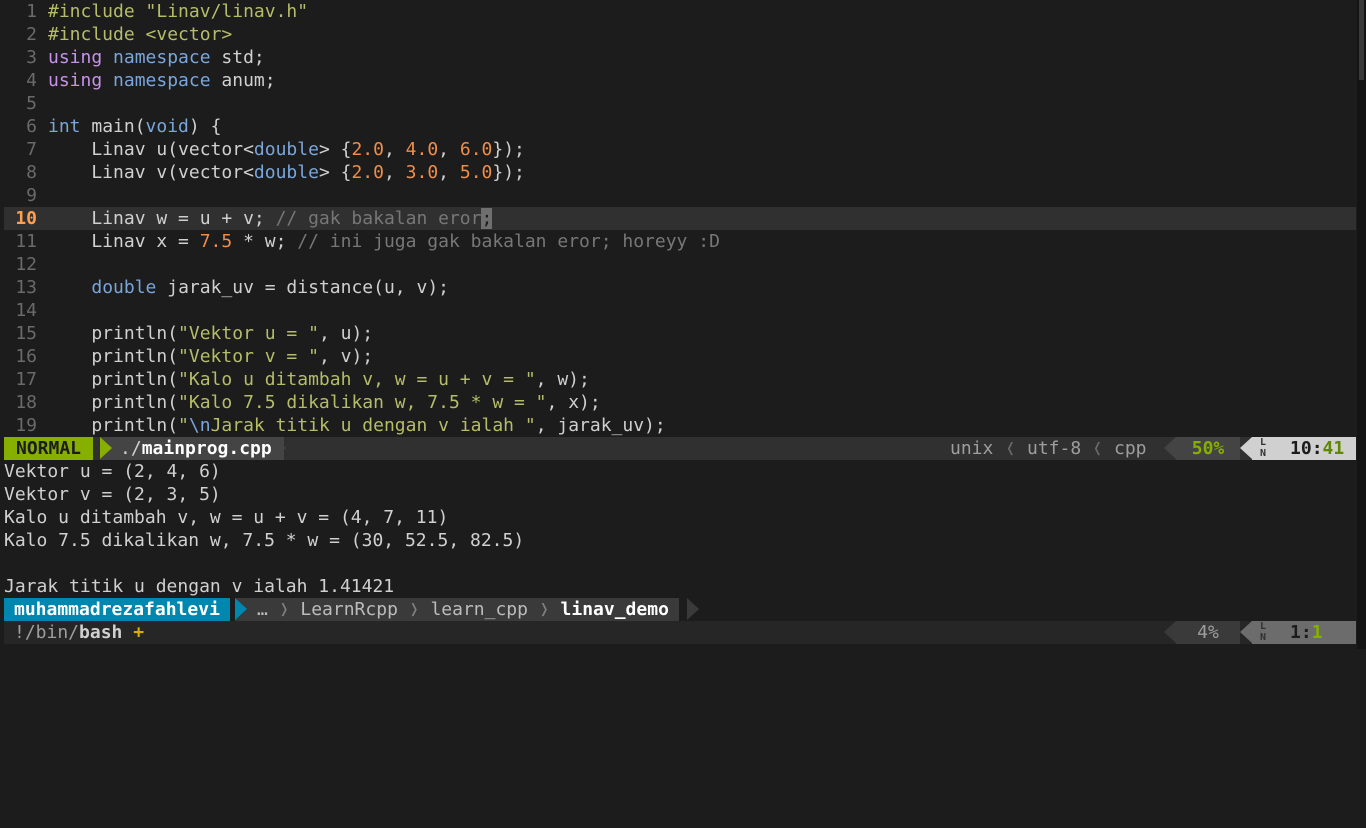 The height and width of the screenshot is (828, 1366). I want to click on code-line: 5, so click(680, 103).